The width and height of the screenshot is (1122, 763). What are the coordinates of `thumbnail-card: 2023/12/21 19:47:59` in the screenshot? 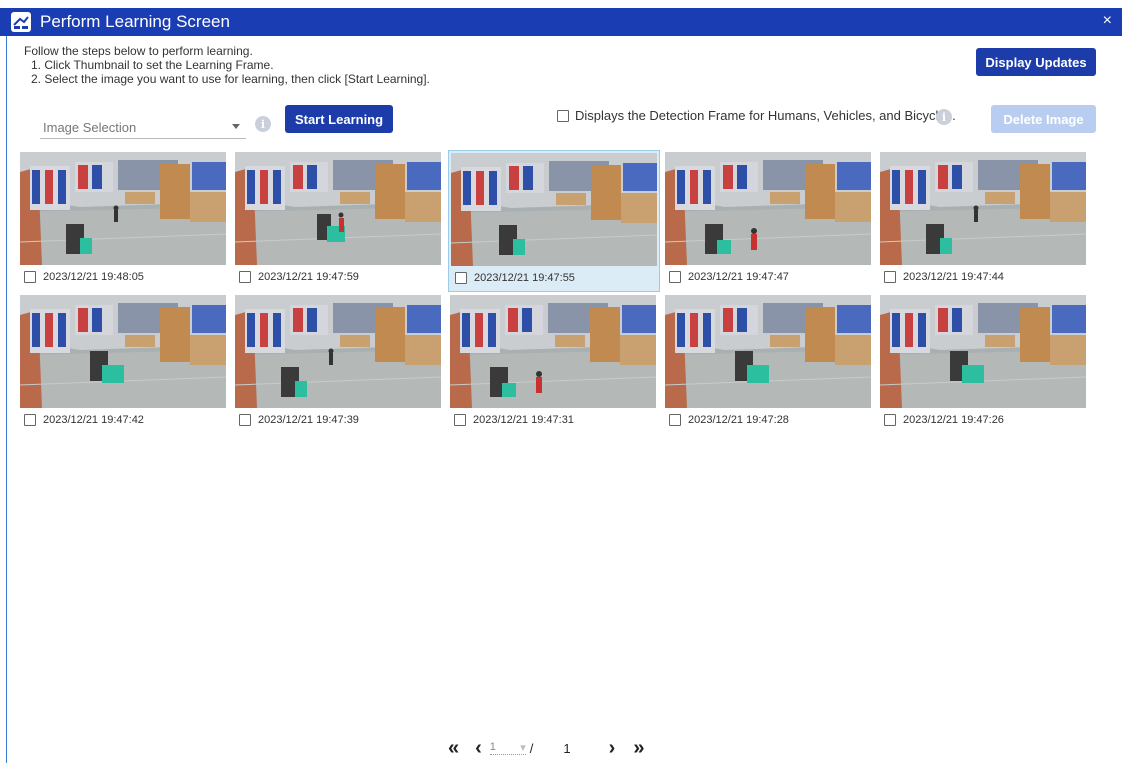 It's located at (339, 221).